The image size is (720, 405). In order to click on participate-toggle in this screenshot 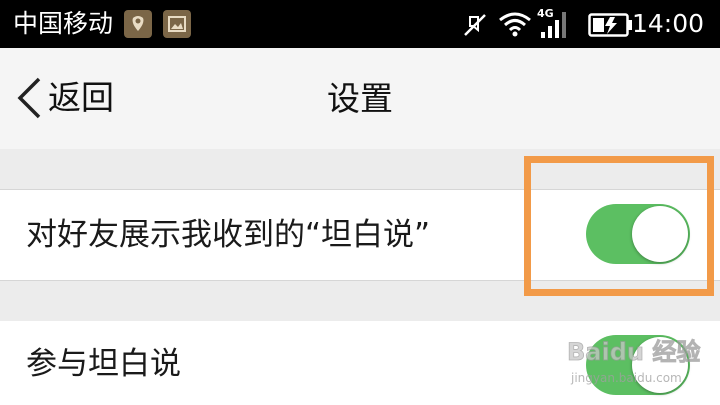, I will do `click(638, 365)`.